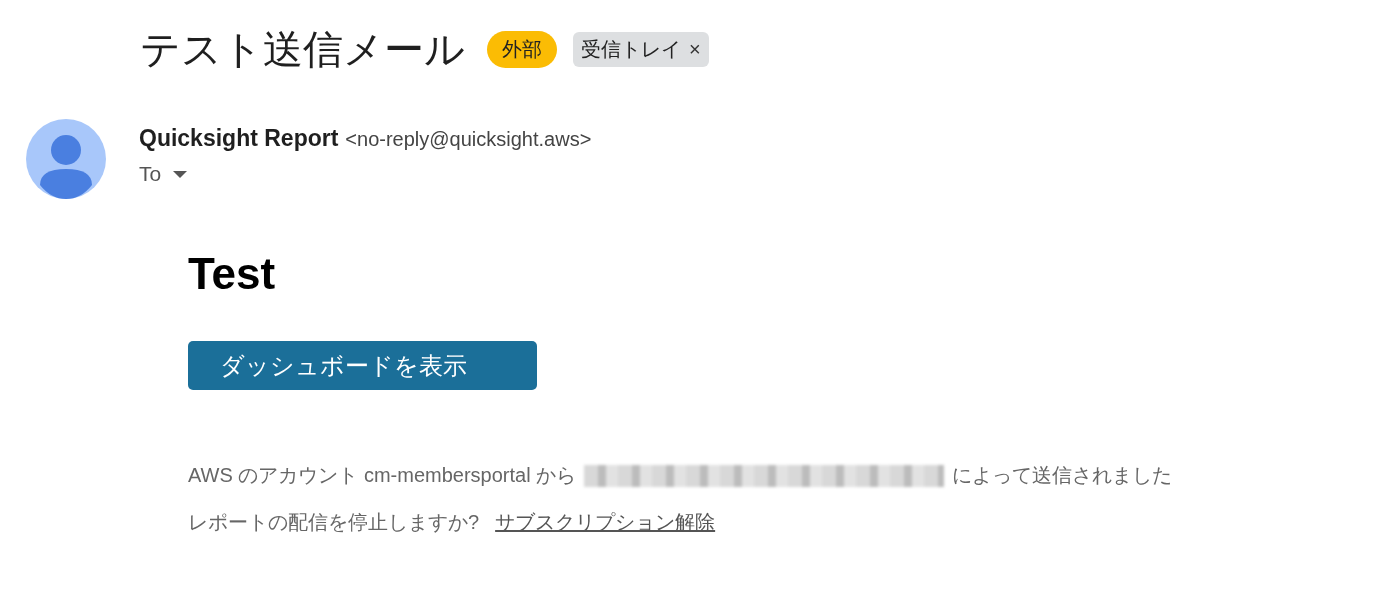 The width and height of the screenshot is (1376, 602). Describe the element at coordinates (1062, 475) in the screenshot. I see `footer-text: によって送信されました` at that location.